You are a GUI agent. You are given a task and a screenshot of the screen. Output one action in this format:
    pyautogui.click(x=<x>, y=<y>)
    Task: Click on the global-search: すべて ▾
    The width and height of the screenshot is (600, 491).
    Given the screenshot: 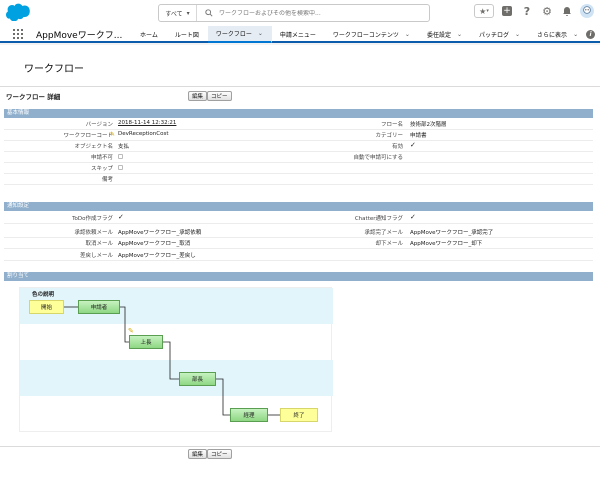 What is the action you would take?
    pyautogui.click(x=294, y=13)
    